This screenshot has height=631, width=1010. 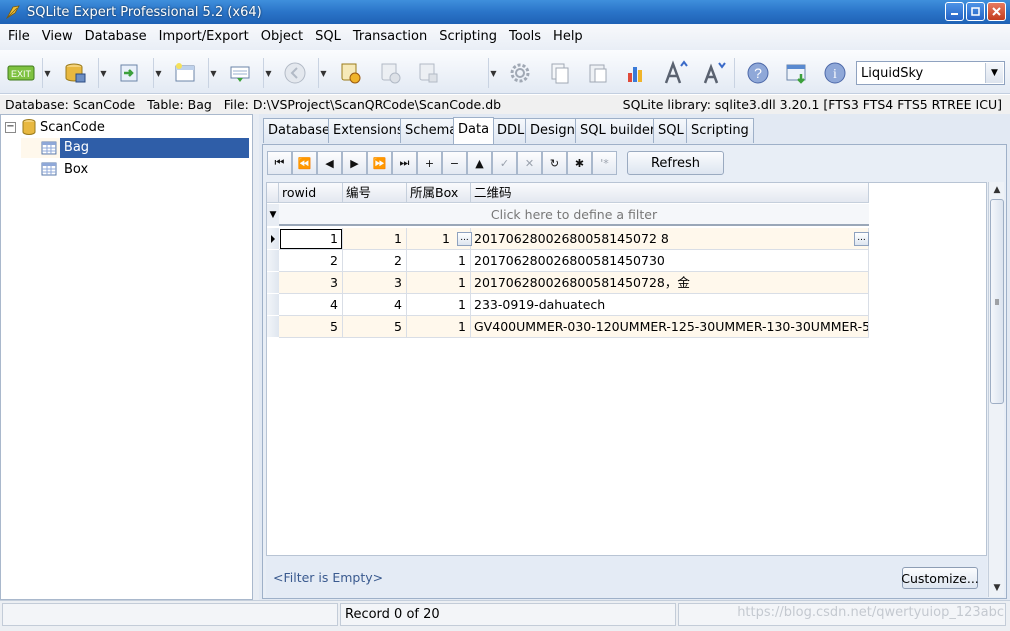 I want to click on attach-button, so click(x=130, y=73).